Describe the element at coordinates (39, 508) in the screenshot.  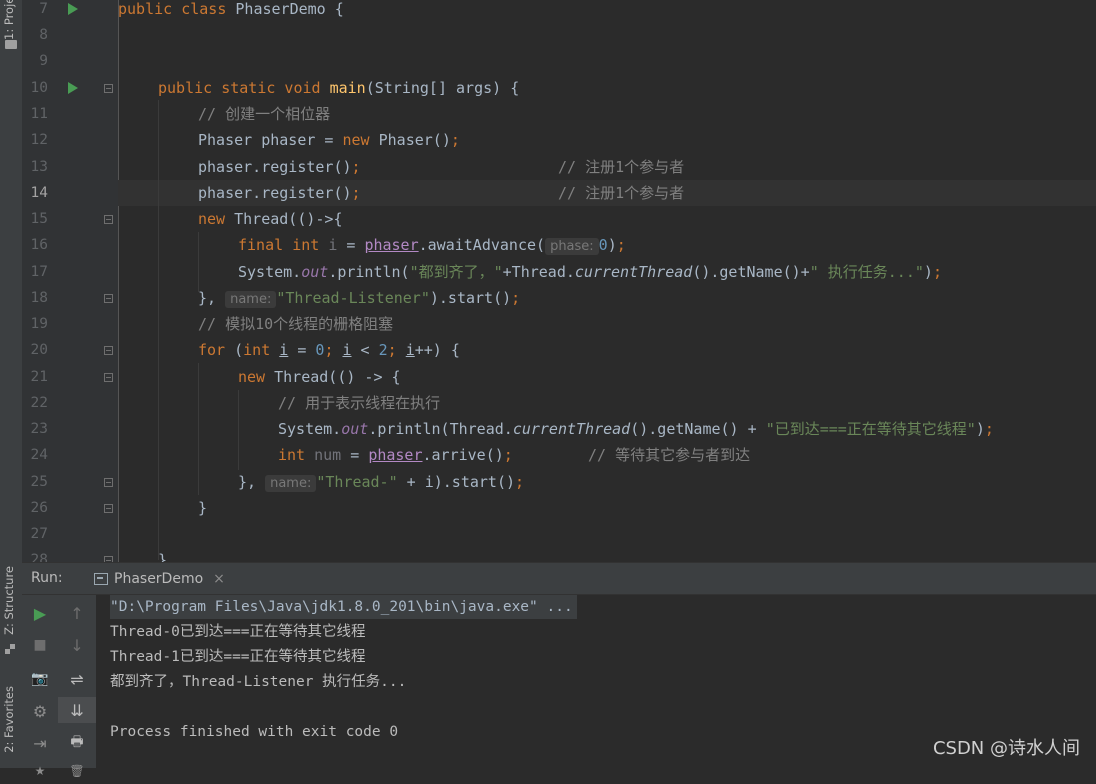
I see `line-number: 26` at that location.